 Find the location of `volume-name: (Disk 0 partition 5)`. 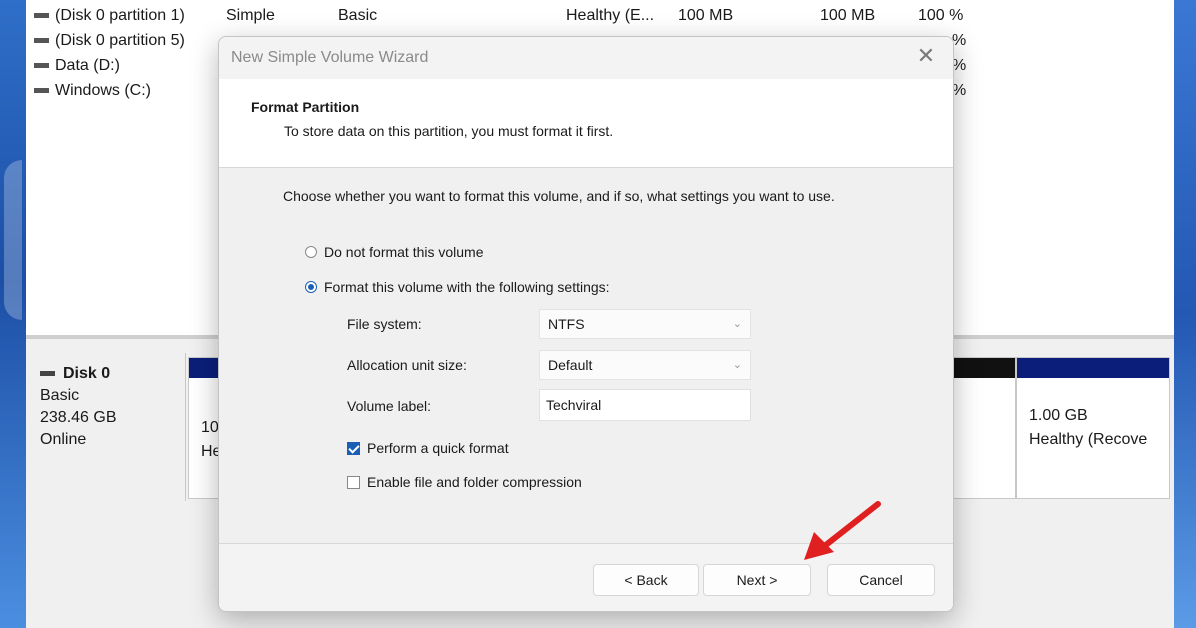

volume-name: (Disk 0 partition 5) is located at coordinates (109, 41).